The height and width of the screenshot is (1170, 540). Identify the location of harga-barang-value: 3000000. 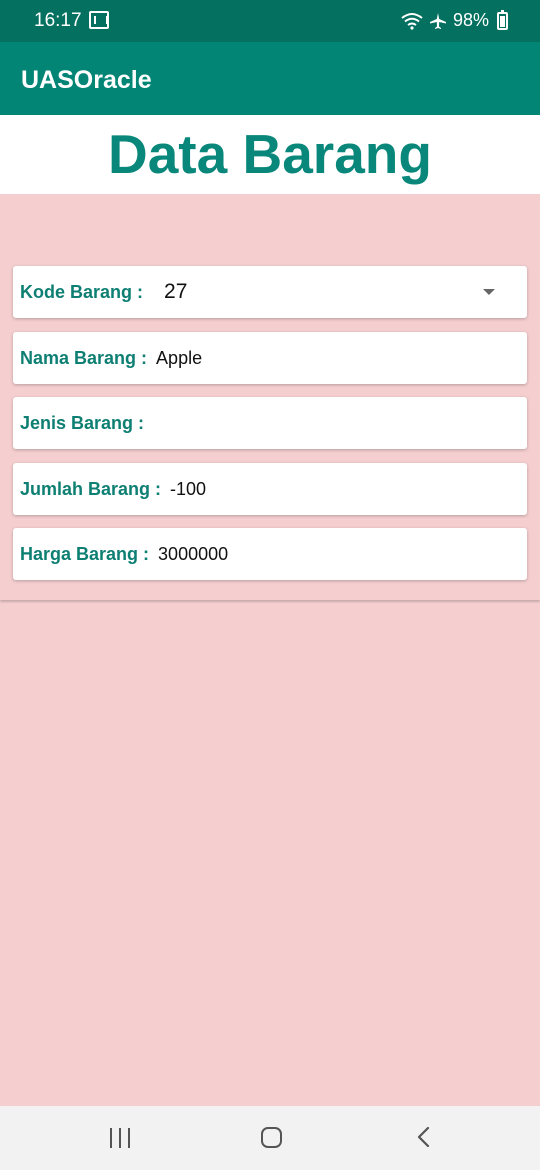
(193, 554).